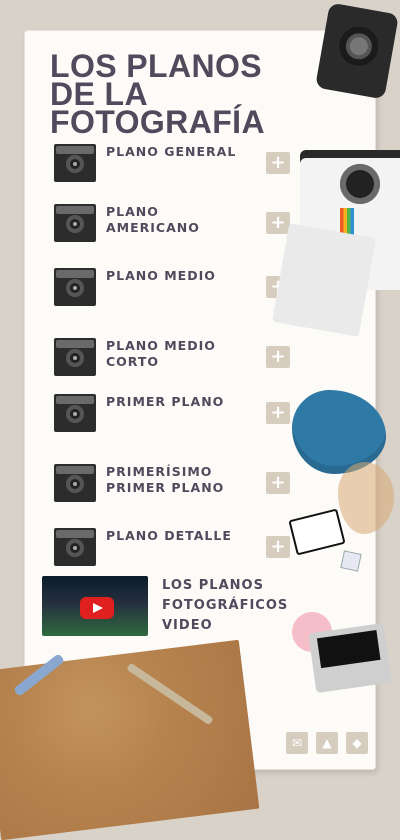  What do you see at coordinates (170, 552) in the screenshot?
I see `list-item-plano-detalle: PLANO DETALLE +` at bounding box center [170, 552].